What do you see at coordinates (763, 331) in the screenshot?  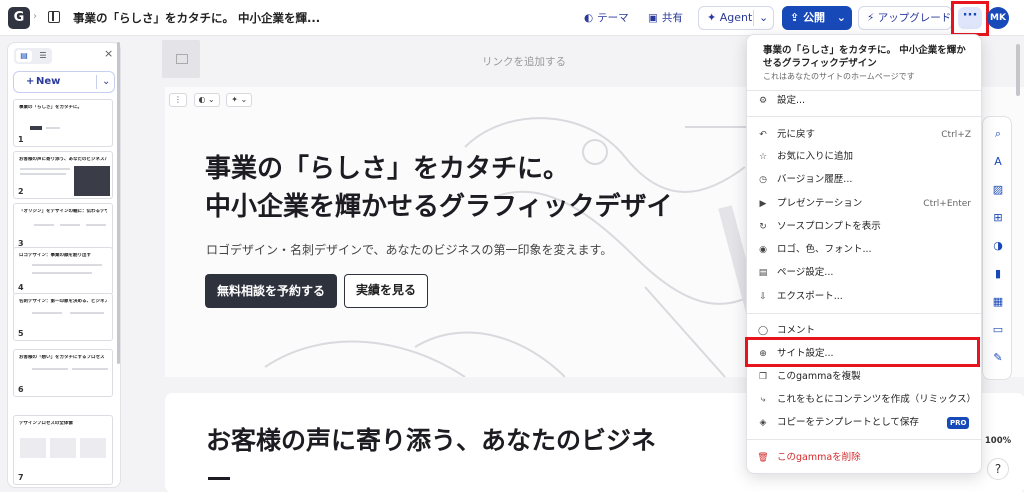 I see `comment-icon: ◯` at bounding box center [763, 331].